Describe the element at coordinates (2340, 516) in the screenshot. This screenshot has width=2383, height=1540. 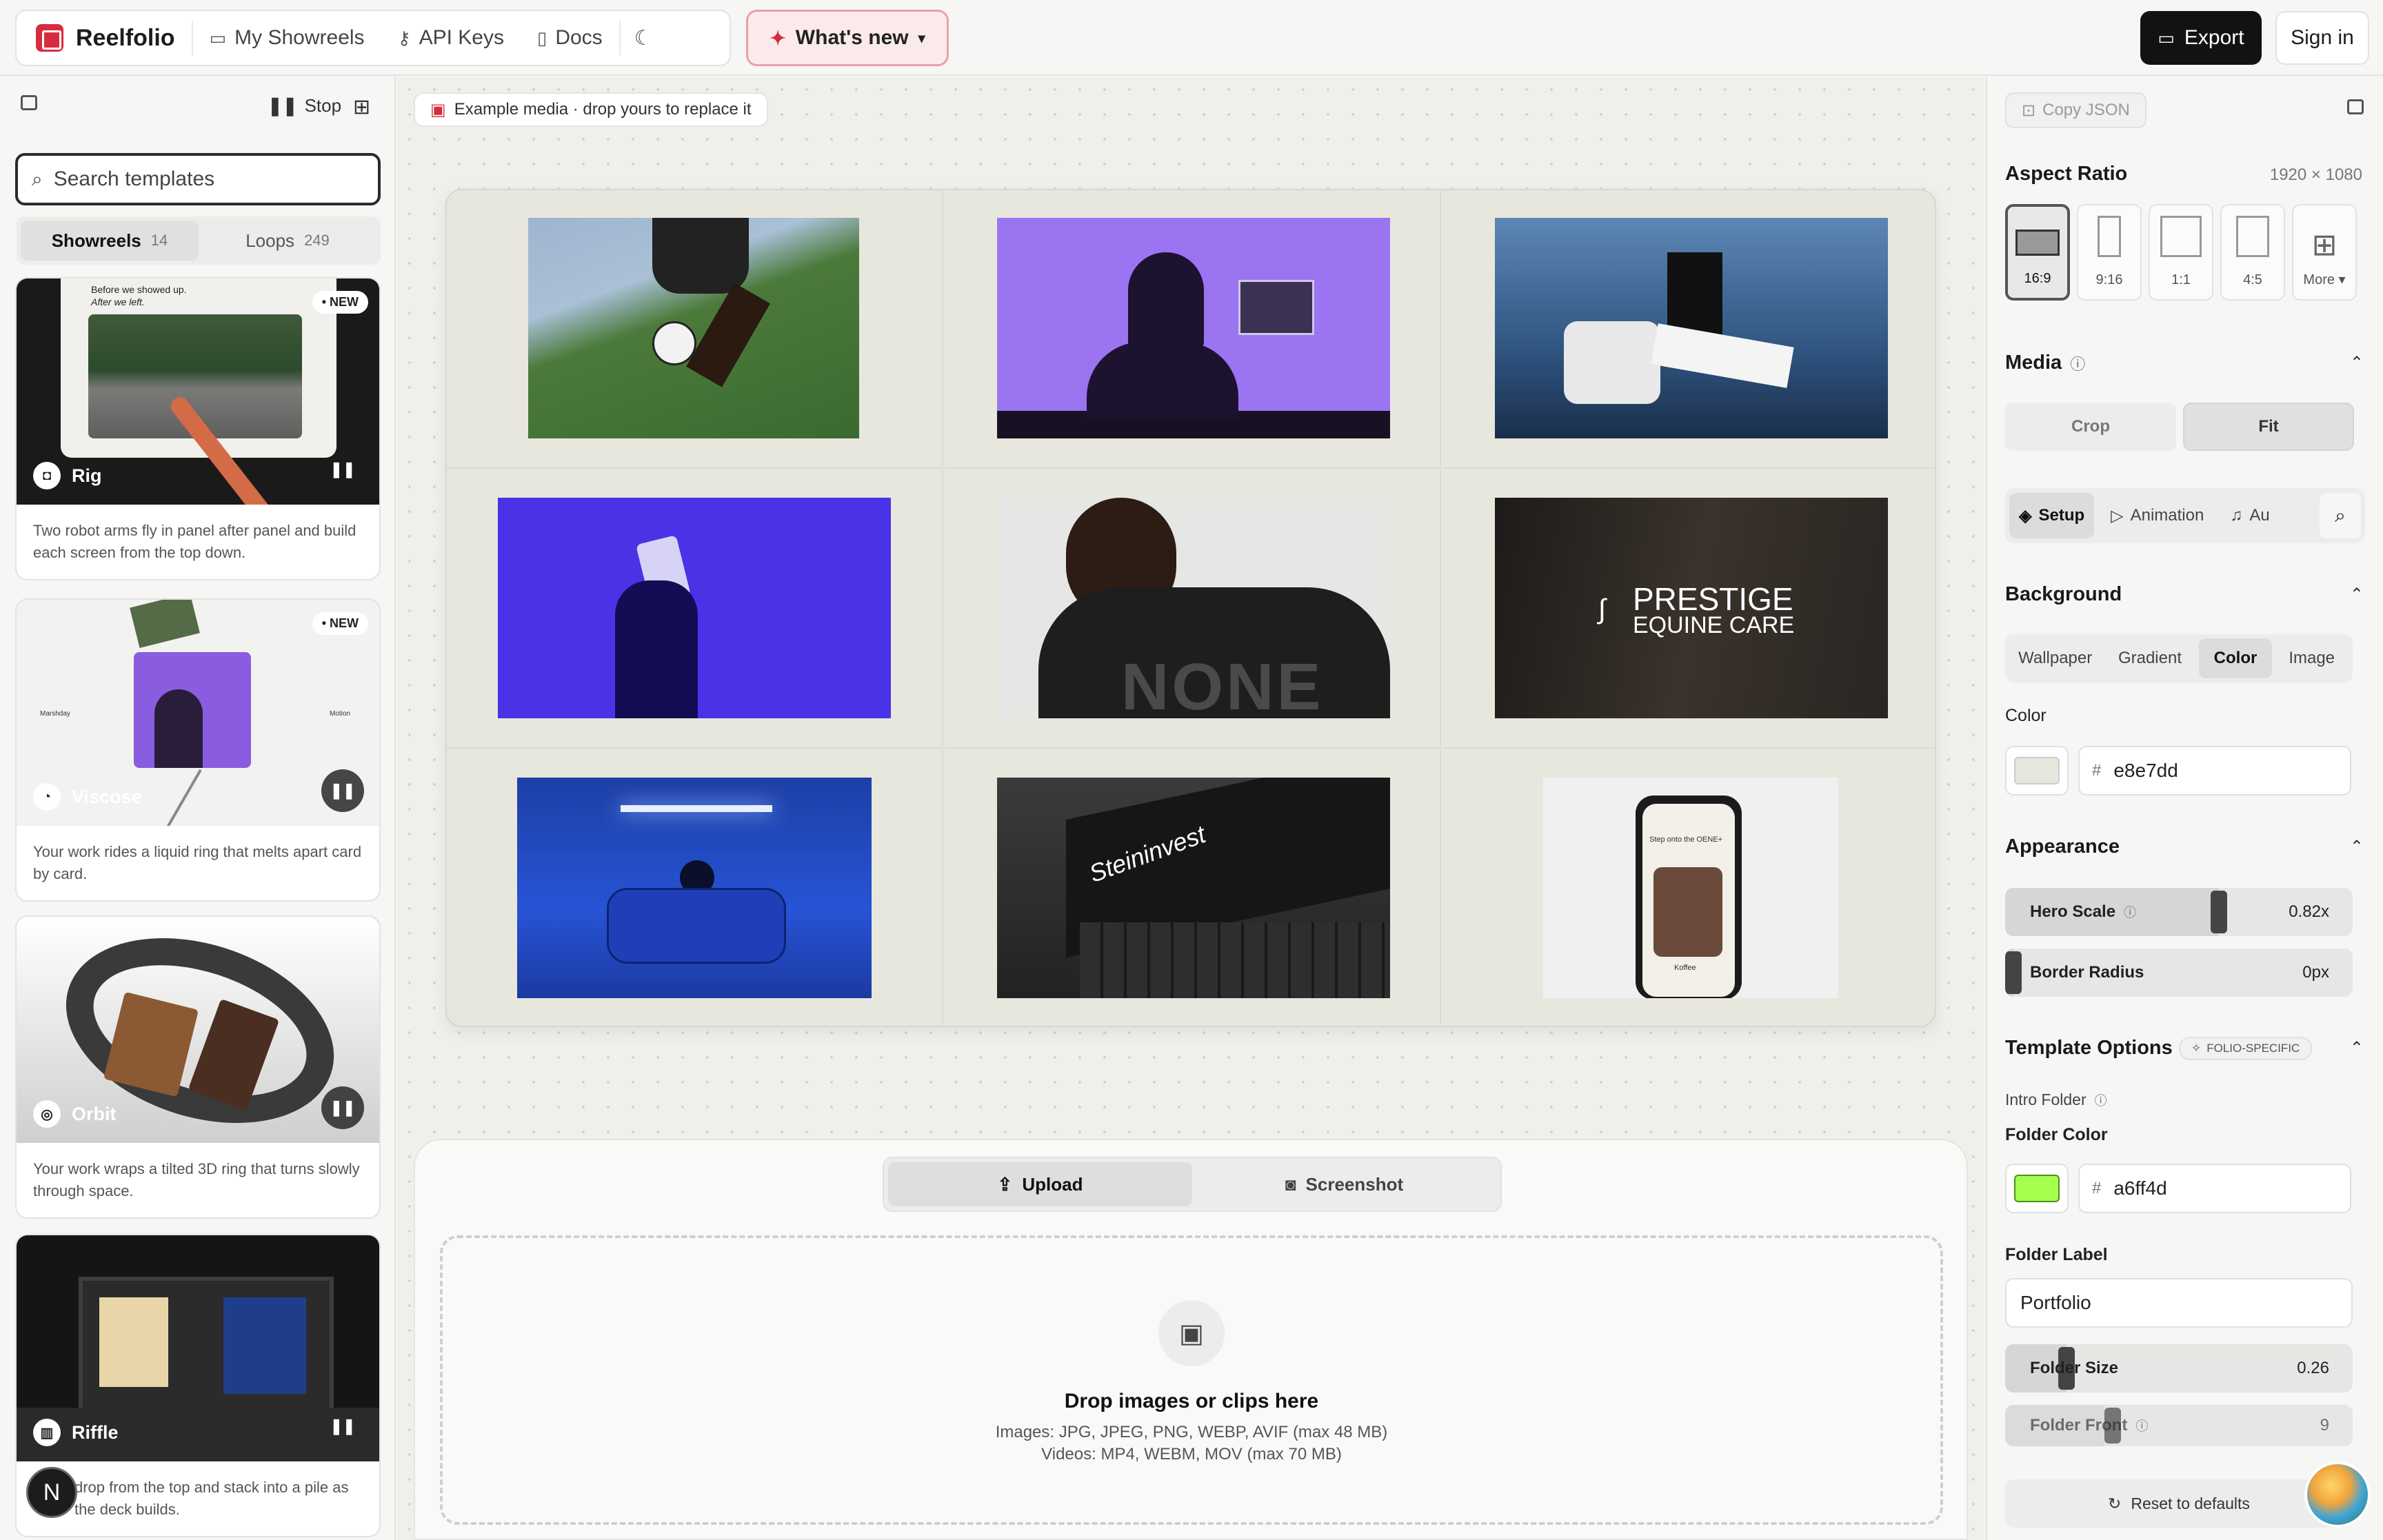
I see `search-icon: ⌕` at that location.